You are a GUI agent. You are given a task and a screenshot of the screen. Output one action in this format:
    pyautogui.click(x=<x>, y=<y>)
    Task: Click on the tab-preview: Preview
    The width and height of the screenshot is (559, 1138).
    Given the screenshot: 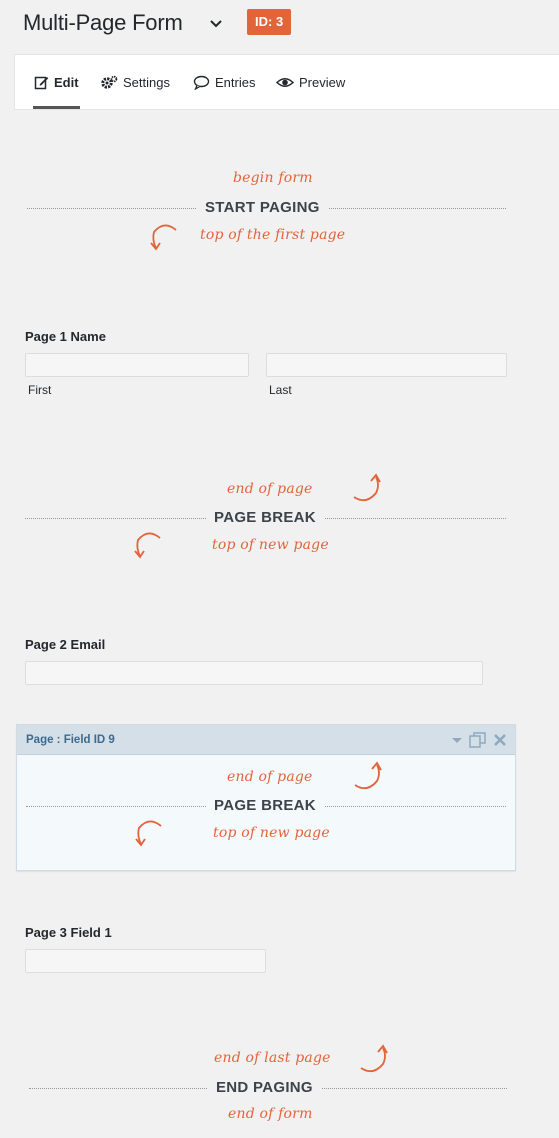 What is the action you would take?
    pyautogui.click(x=310, y=82)
    